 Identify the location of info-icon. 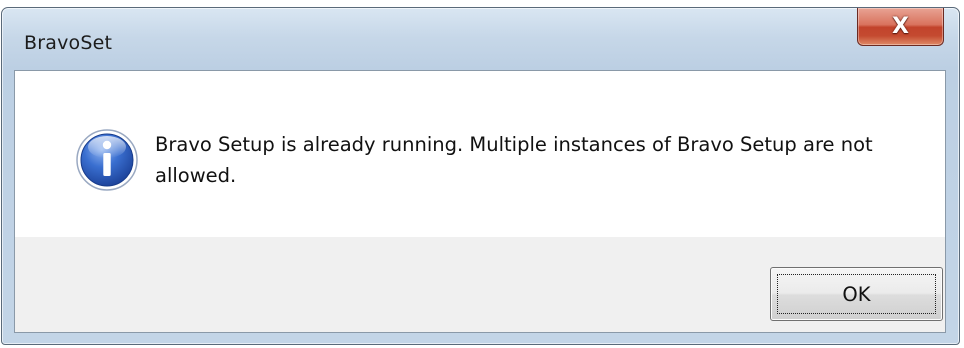
(107, 160).